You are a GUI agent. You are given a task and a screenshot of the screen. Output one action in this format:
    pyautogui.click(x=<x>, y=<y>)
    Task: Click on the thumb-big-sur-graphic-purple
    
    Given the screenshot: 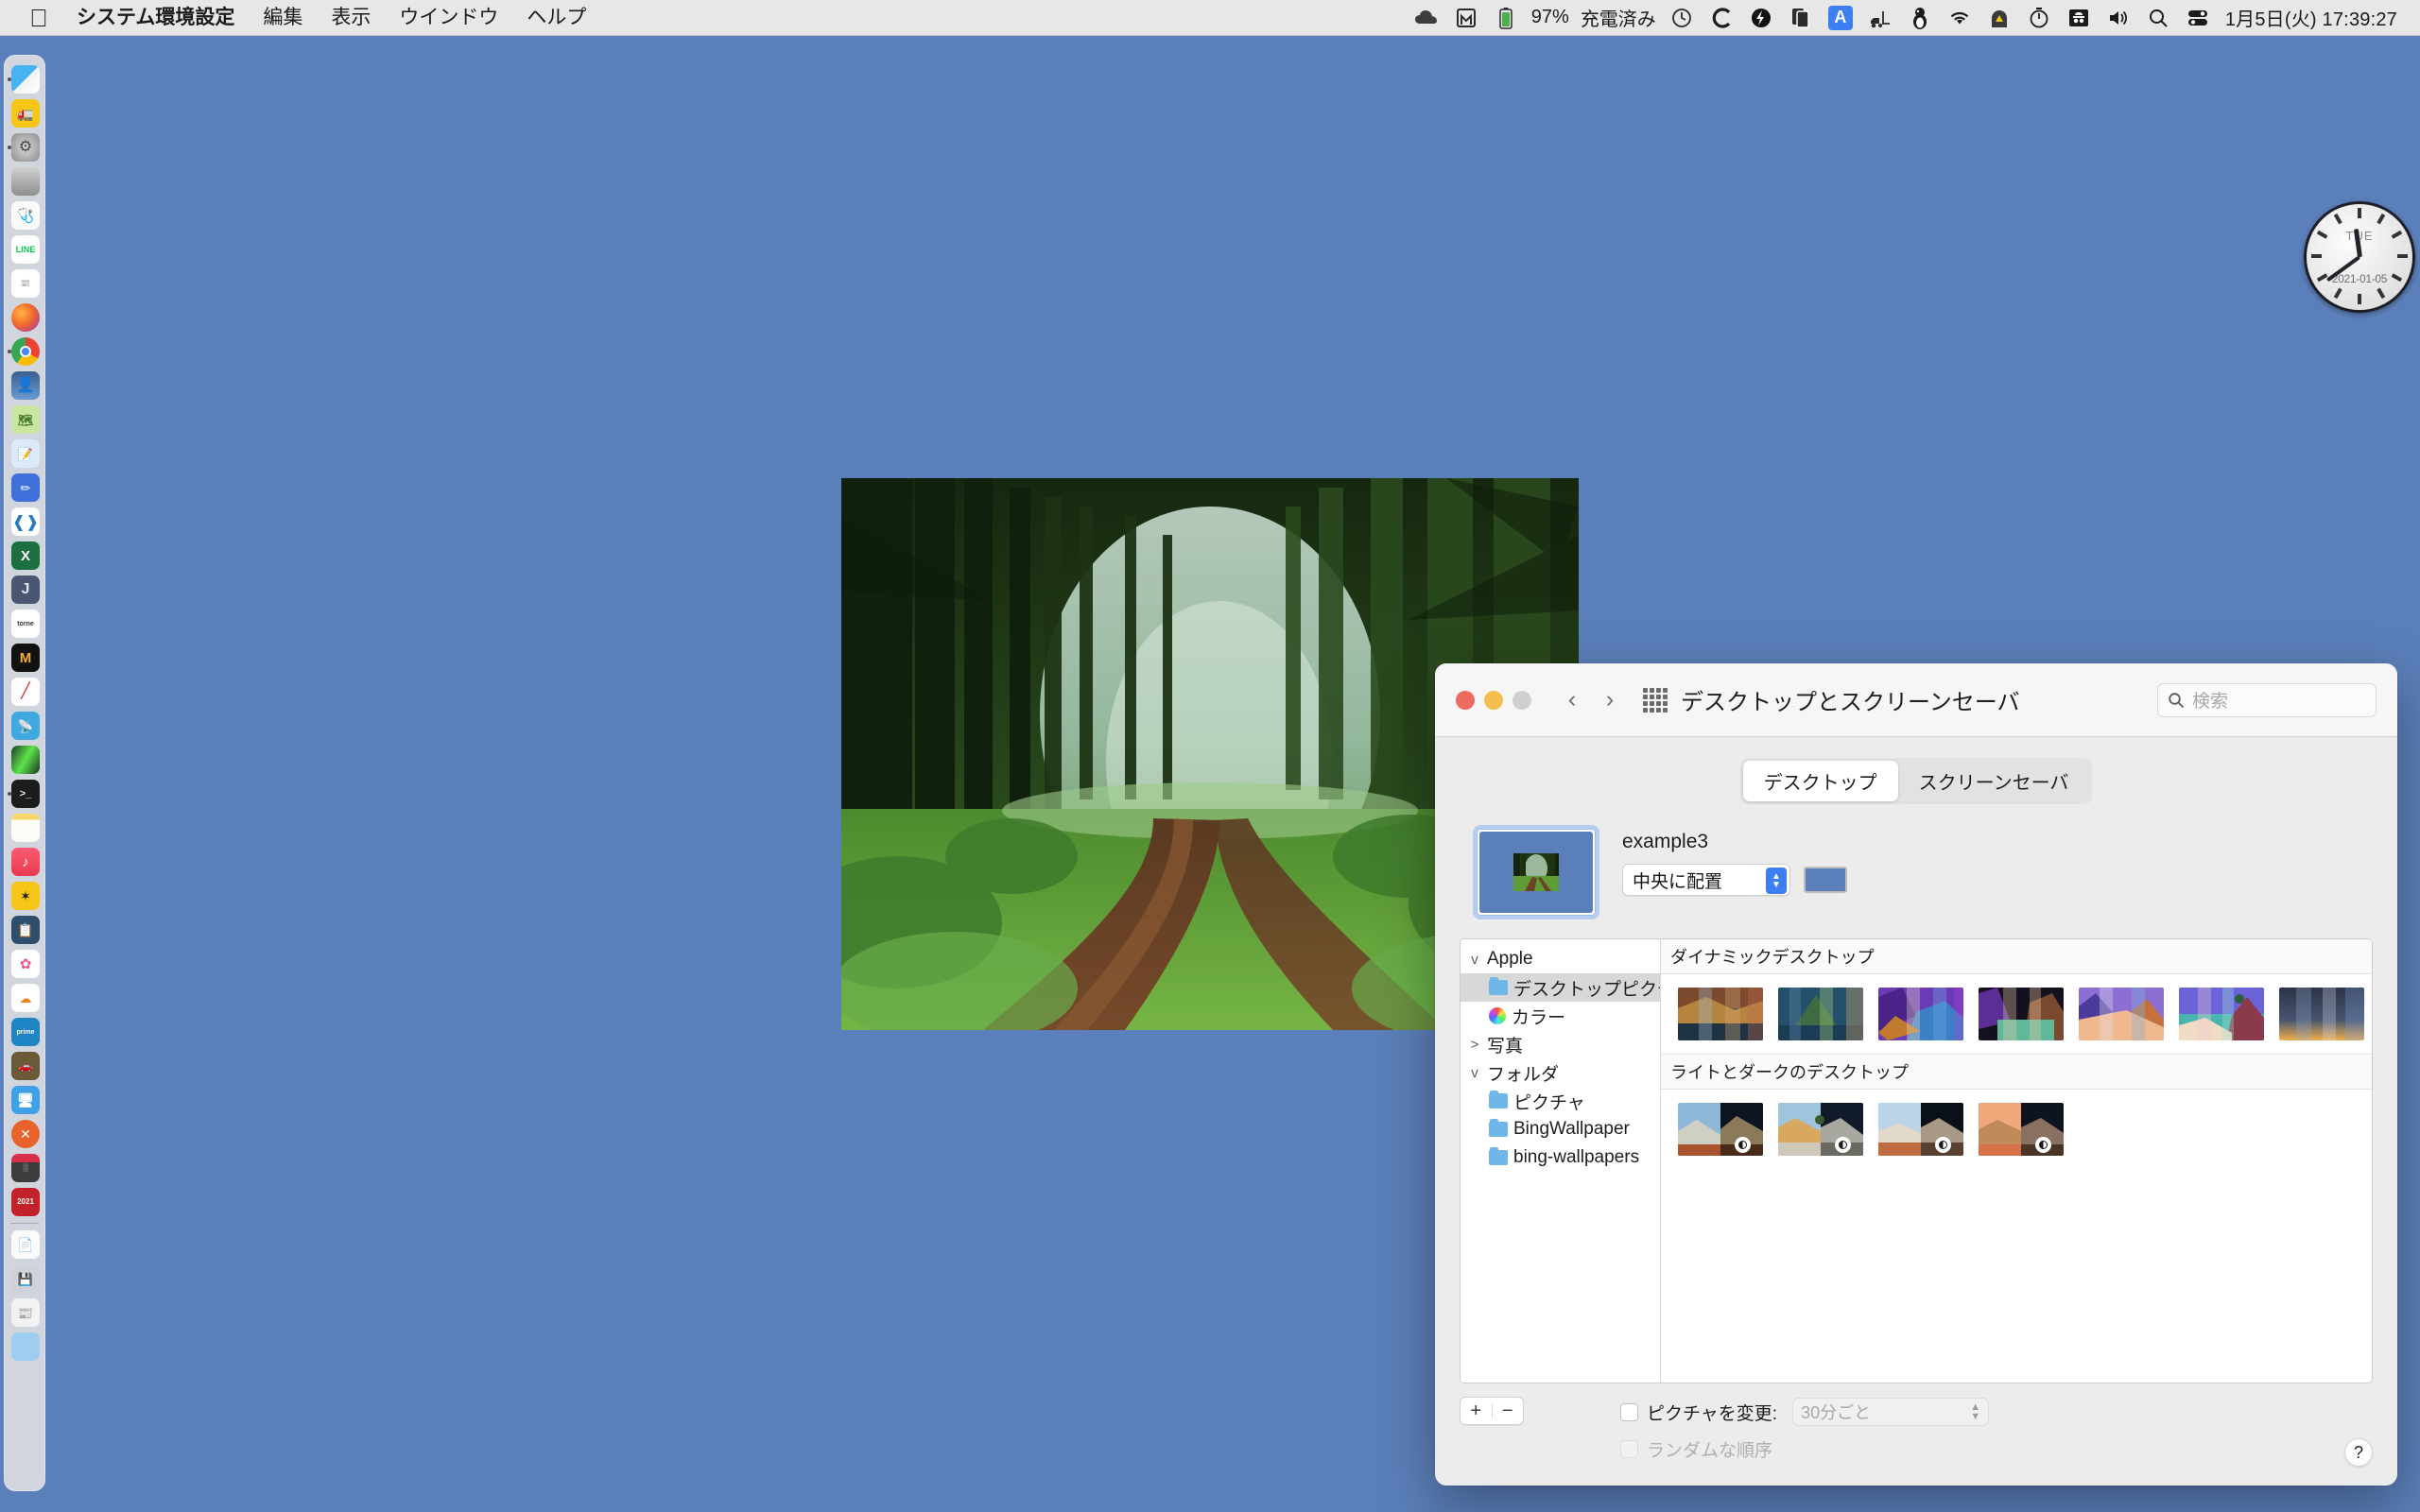 What is the action you would take?
    pyautogui.click(x=1921, y=1014)
    